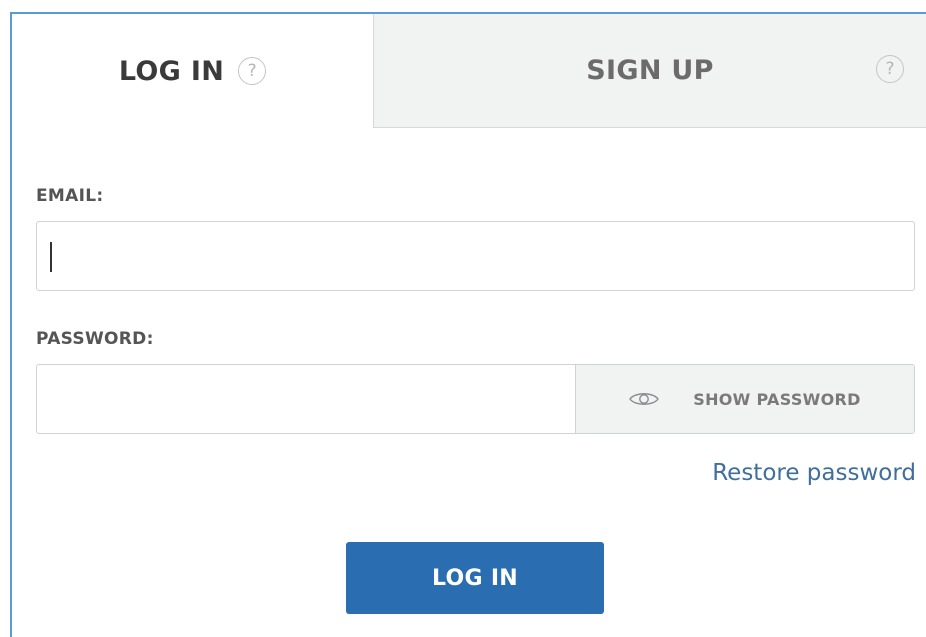 This screenshot has height=637, width=926. What do you see at coordinates (306, 399) in the screenshot?
I see `password-input` at bounding box center [306, 399].